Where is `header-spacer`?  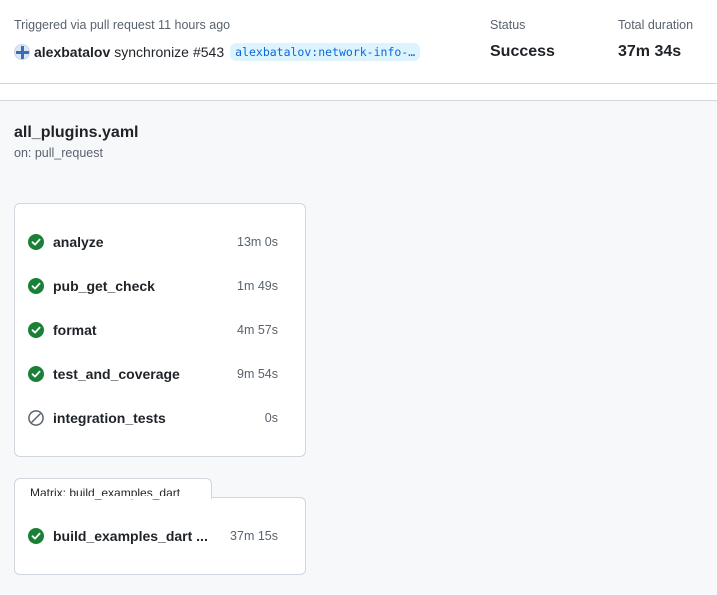
header-spacer is located at coordinates (358, 92).